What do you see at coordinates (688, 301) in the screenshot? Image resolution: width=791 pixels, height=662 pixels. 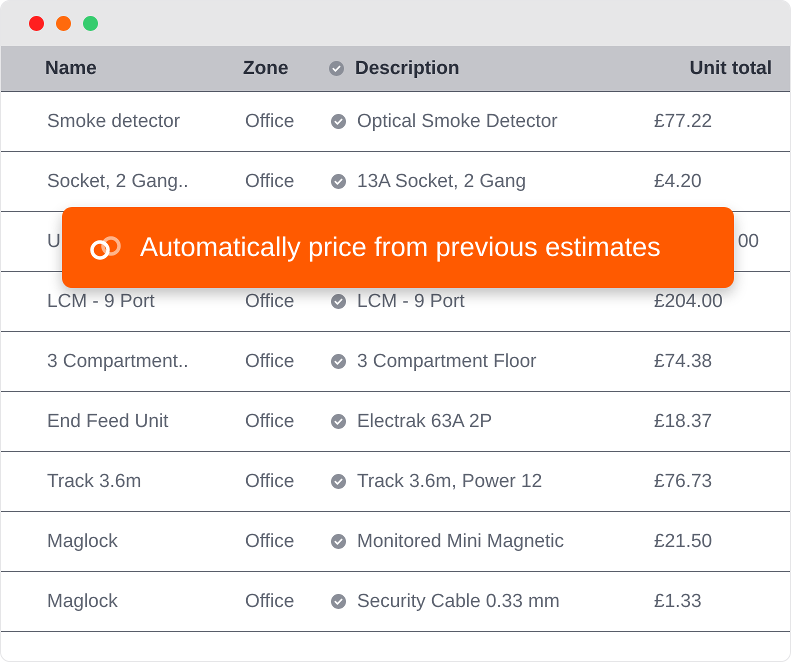 I see `table-cell: £204.00` at bounding box center [688, 301].